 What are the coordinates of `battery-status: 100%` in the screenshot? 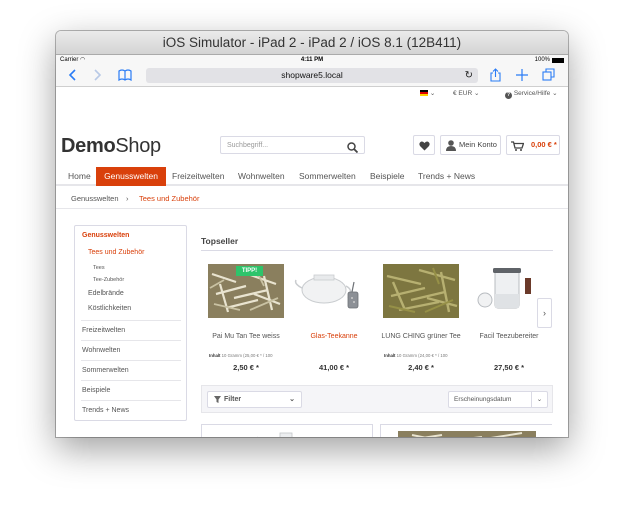 It's located at (549, 60).